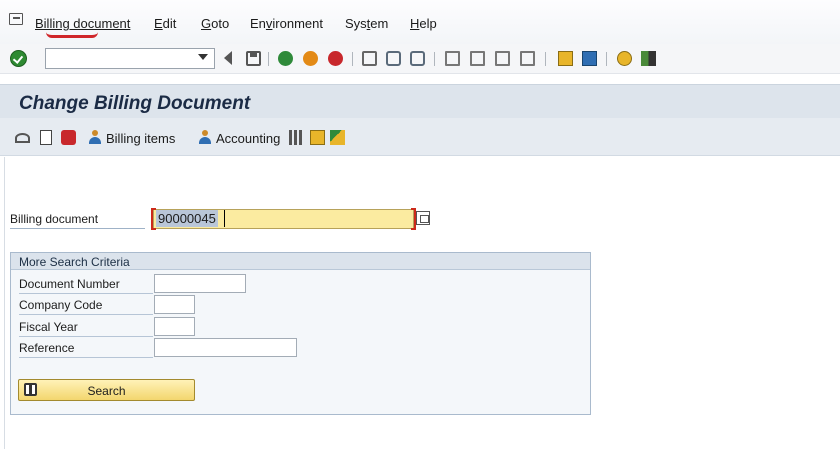  Describe the element at coordinates (206, 23) in the screenshot. I see `menu-mnemonic: G` at that location.